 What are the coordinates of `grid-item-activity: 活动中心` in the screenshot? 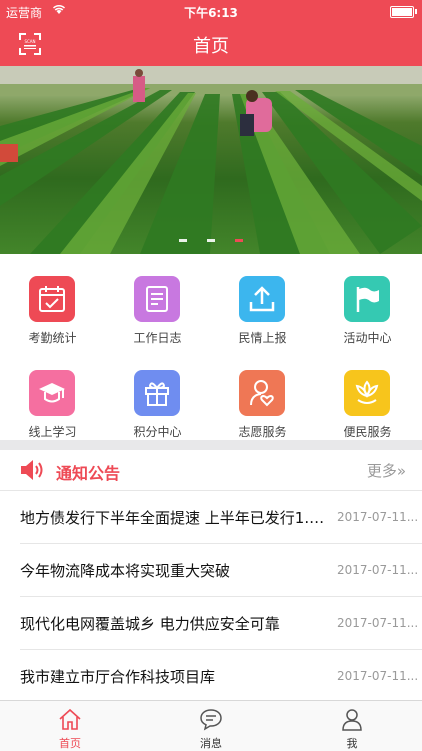 It's located at (367, 299).